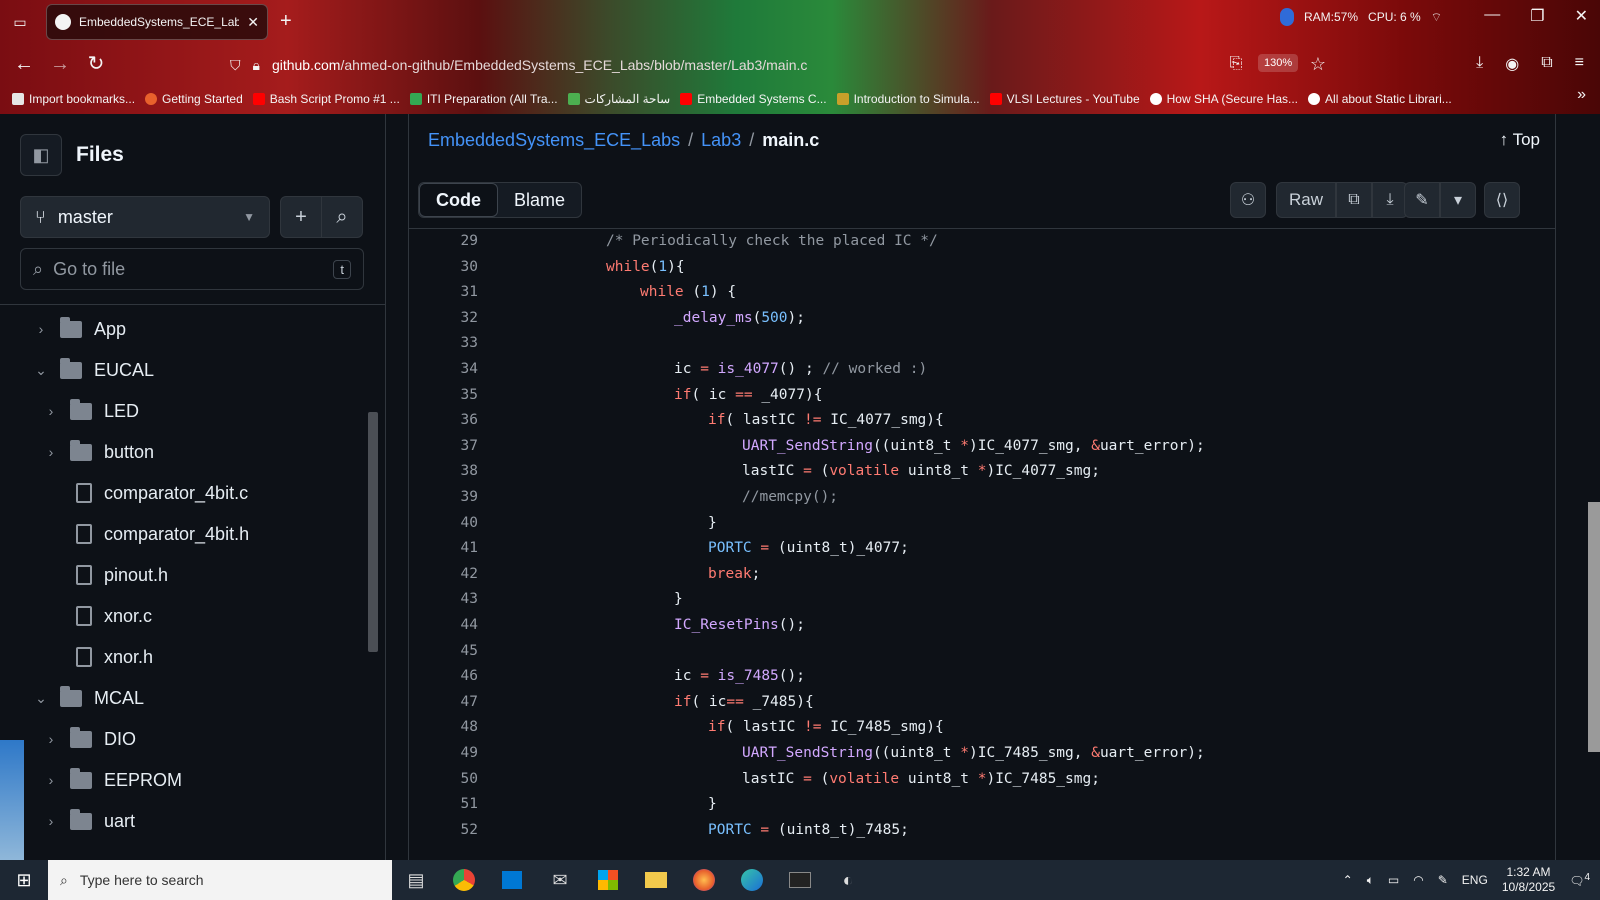  I want to click on close-window-icon: ✕, so click(1581, 16).